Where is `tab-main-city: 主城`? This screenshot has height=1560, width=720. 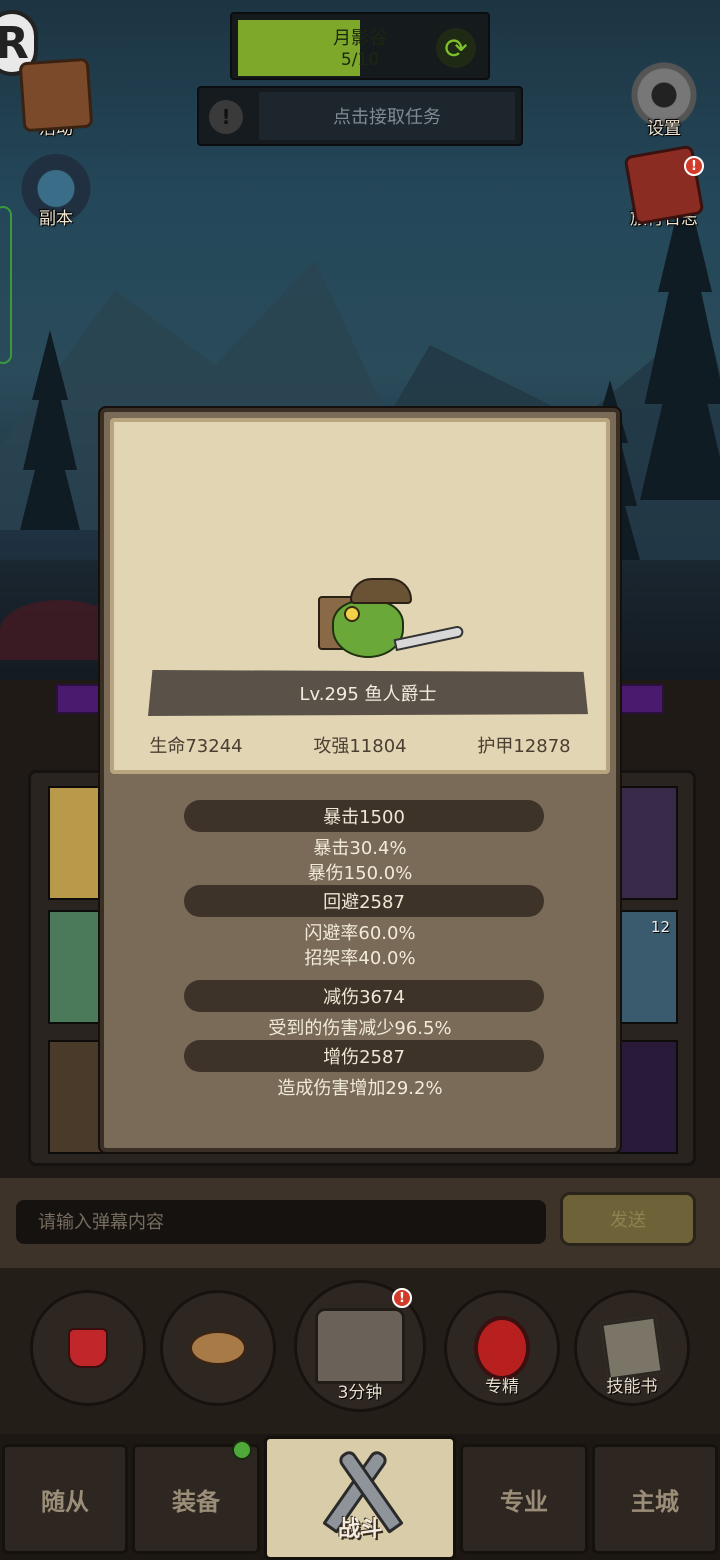
tab-main-city: 主城 is located at coordinates (655, 1499).